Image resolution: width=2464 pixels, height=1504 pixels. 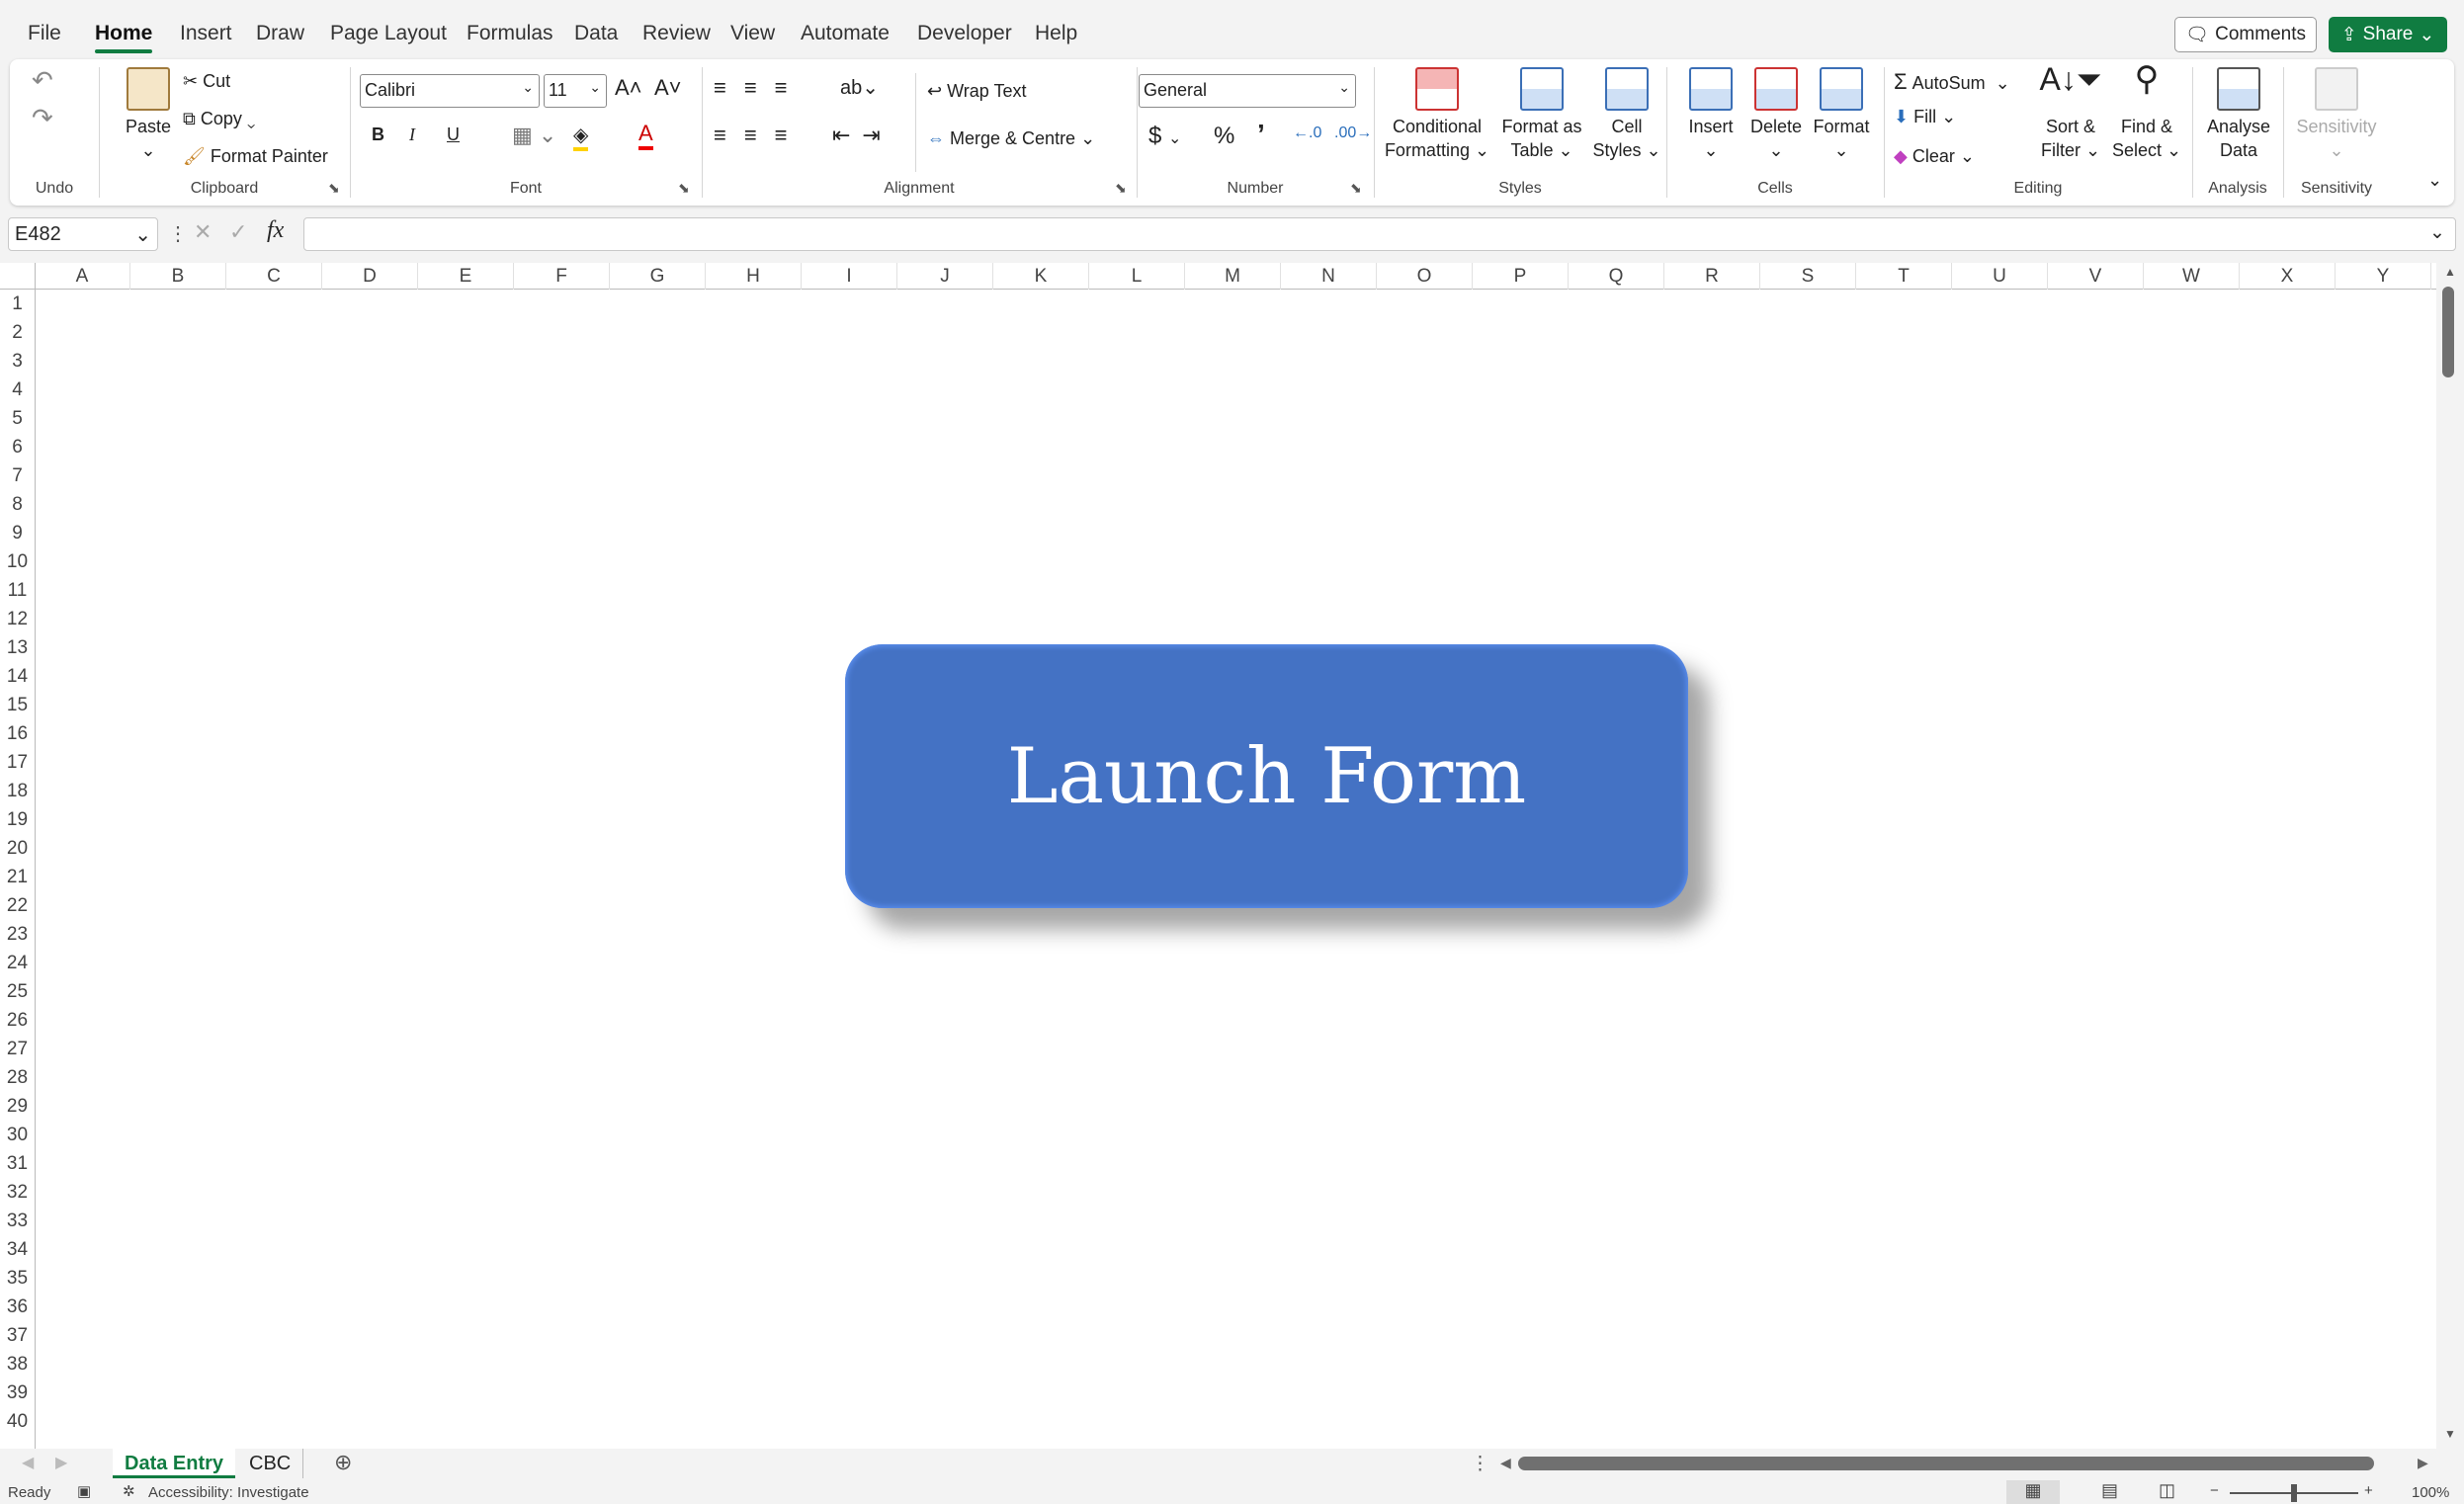 I want to click on column-header-C: C, so click(x=274, y=276).